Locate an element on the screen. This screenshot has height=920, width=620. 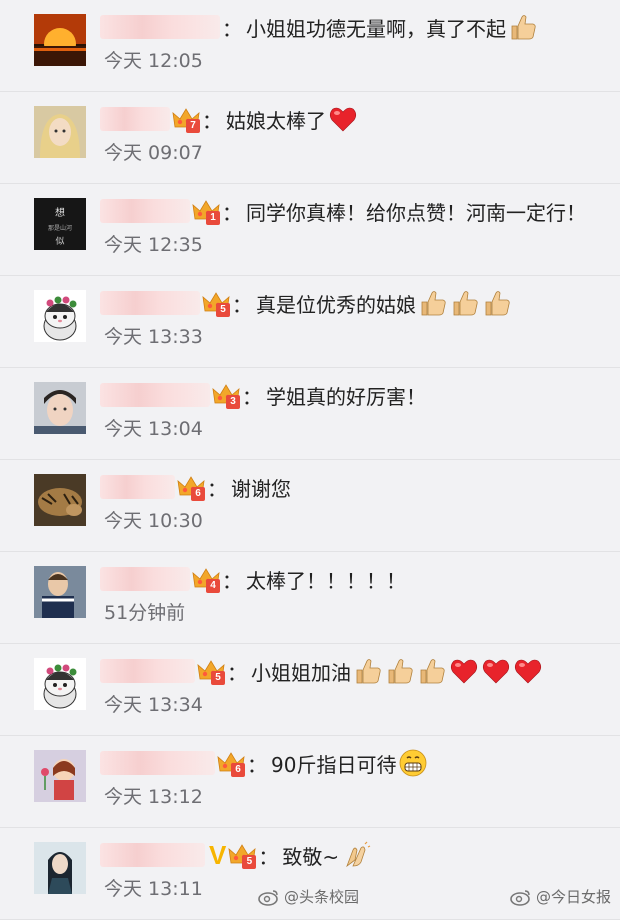
fan-level-badge: 3 is located at coordinates (226, 395).